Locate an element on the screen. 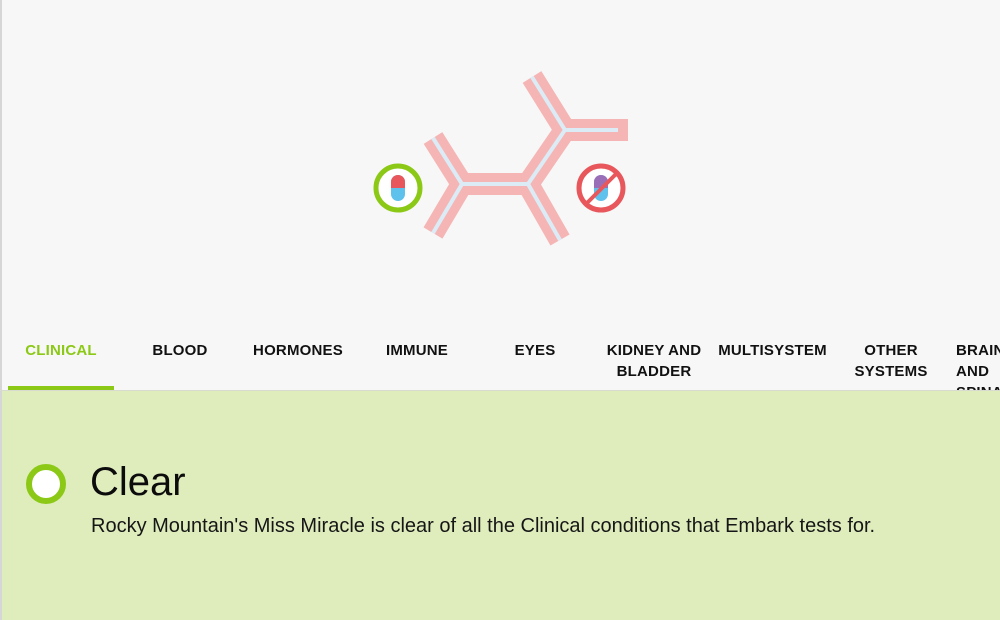 The image size is (1000, 620). pill-allowed-icon is located at coordinates (398, 188).